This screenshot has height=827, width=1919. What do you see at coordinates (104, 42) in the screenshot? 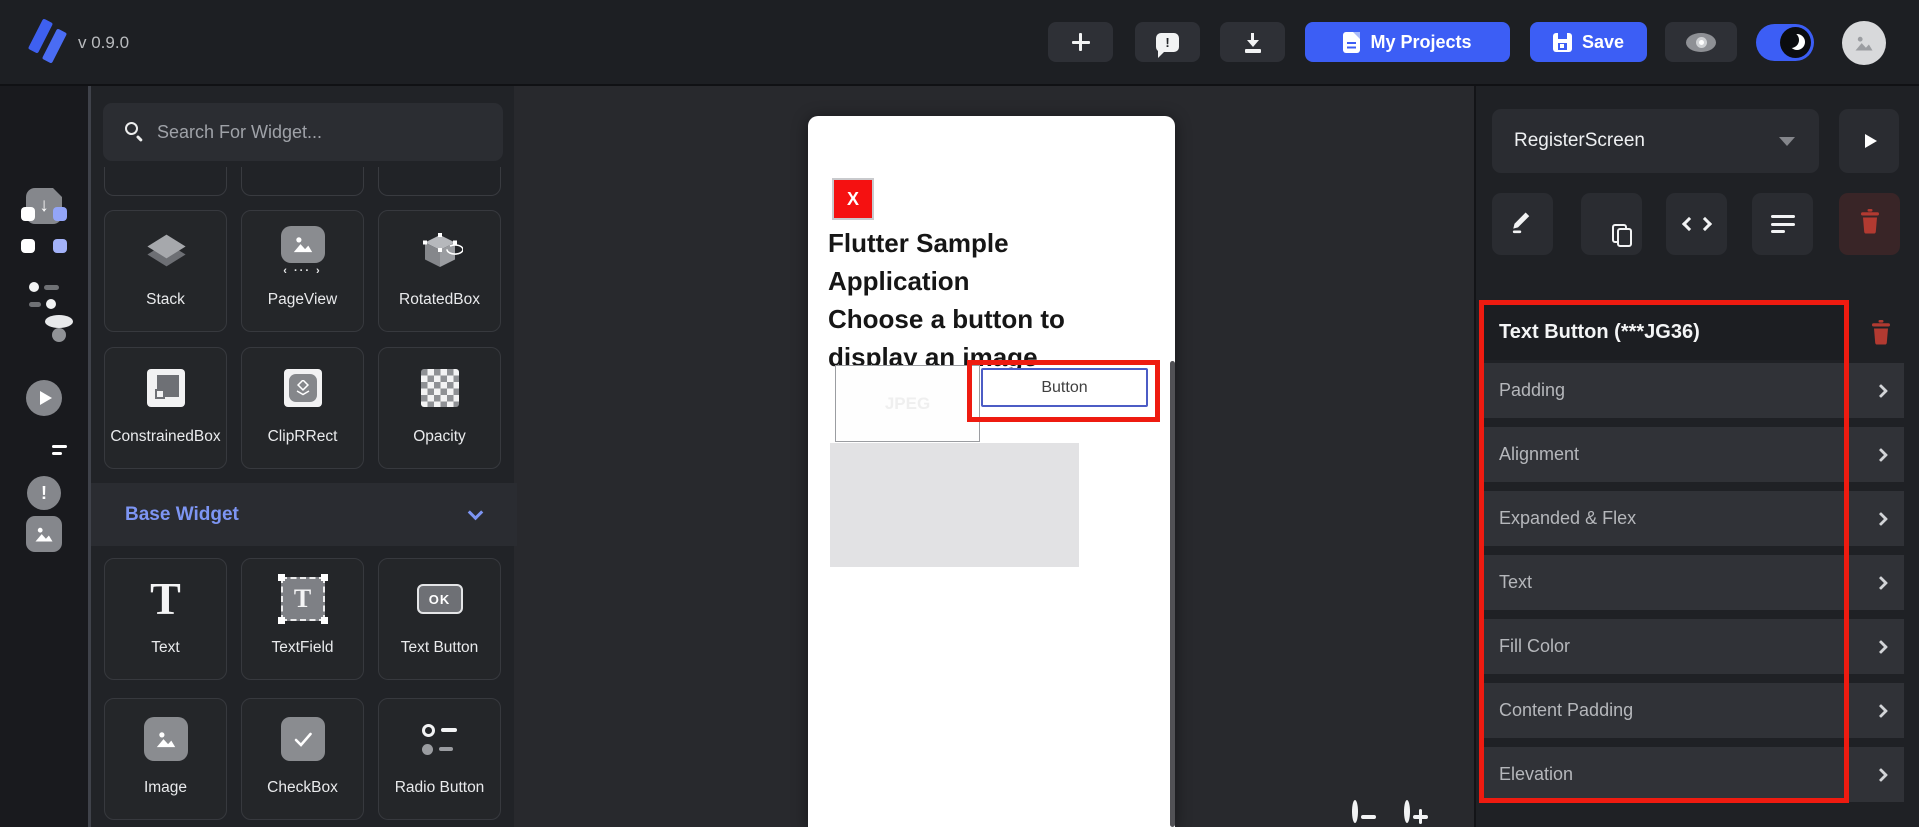
I see `version-label: v 0.9.0` at bounding box center [104, 42].